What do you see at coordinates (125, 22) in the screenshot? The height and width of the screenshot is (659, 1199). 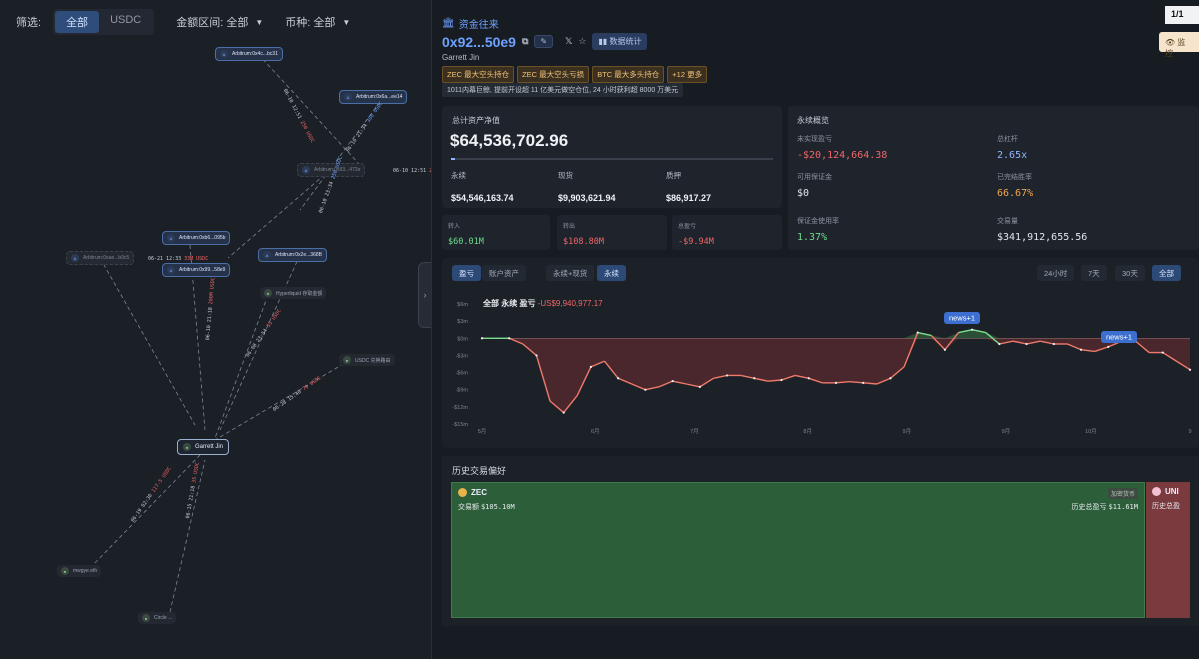 I see `filter-usdc-button: USDC` at bounding box center [125, 22].